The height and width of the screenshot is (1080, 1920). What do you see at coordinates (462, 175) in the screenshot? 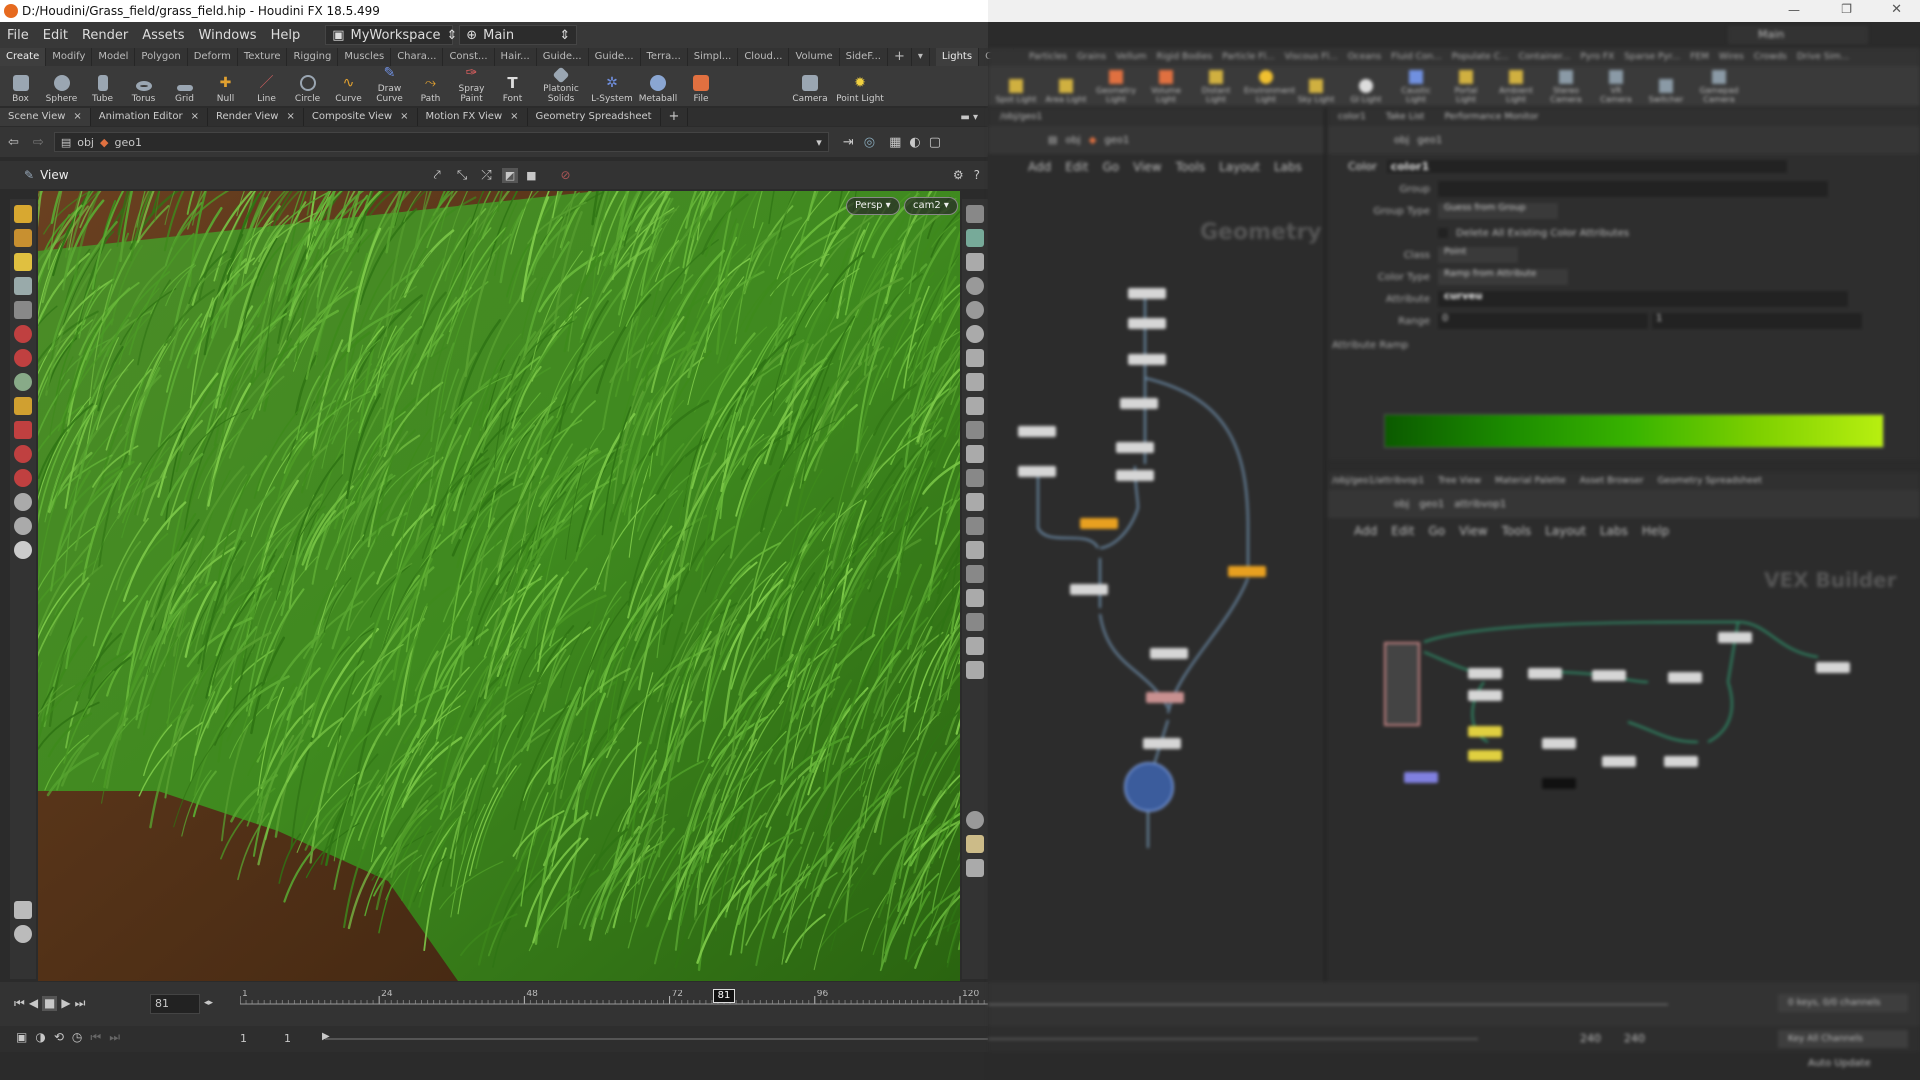
I see `transform-mode-icon: ⤡` at bounding box center [462, 175].